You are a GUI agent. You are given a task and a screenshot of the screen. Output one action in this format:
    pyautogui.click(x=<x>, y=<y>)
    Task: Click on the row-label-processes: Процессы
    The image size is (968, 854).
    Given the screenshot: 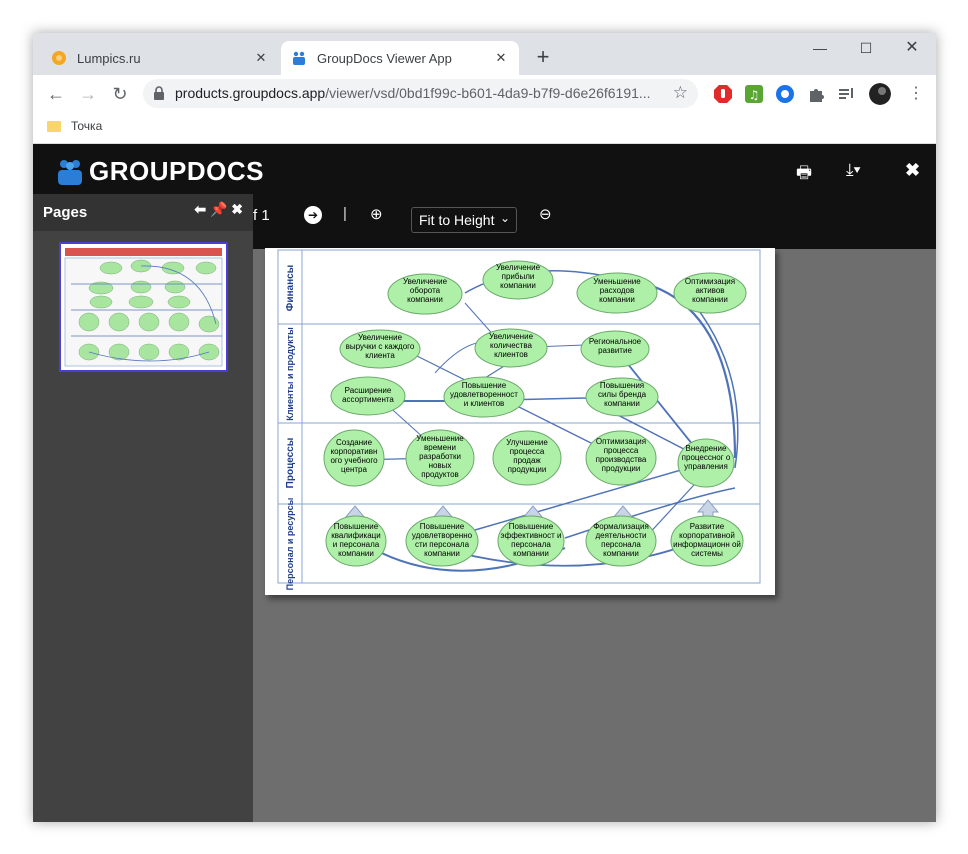 What is the action you would take?
    pyautogui.click(x=290, y=463)
    